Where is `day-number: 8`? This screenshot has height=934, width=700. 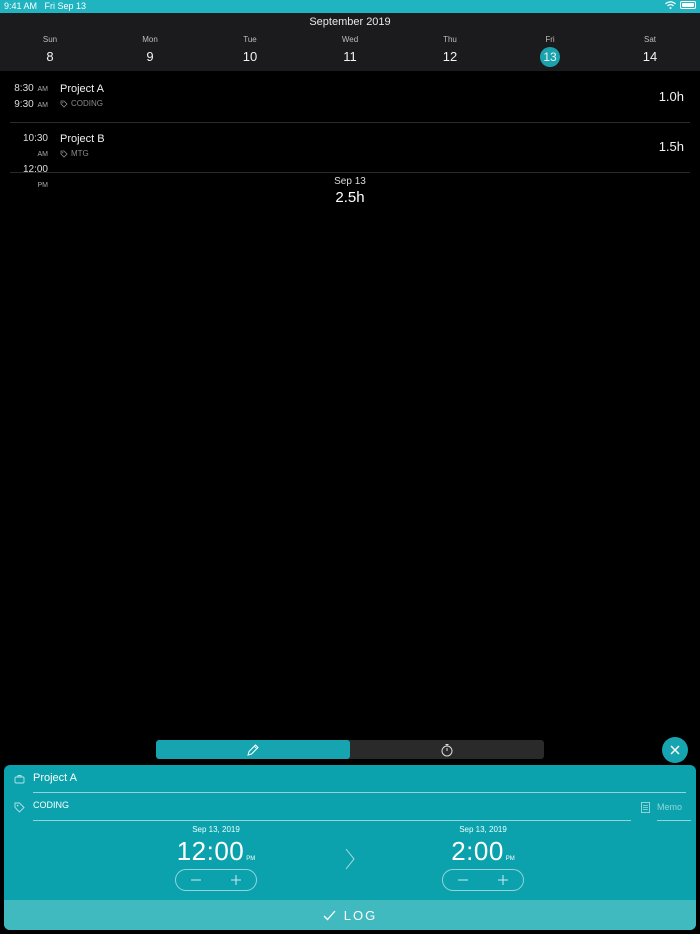
day-number: 8 is located at coordinates (50, 56).